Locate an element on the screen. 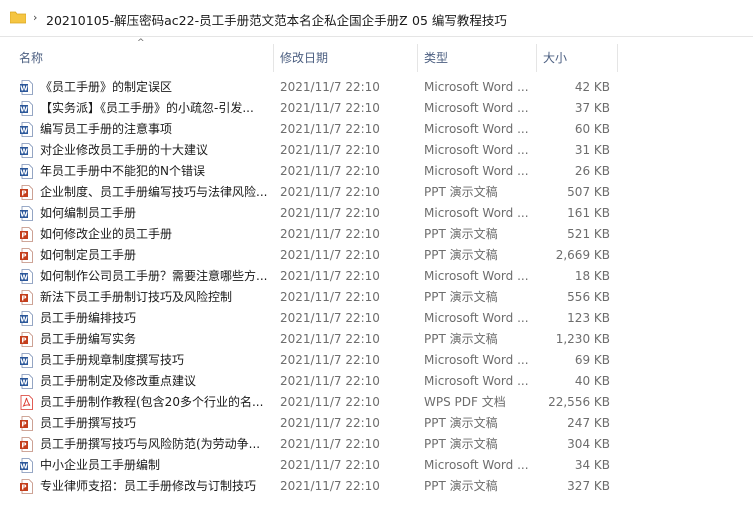 Image resolution: width=753 pixels, height=516 pixels. file-size: 161 KB is located at coordinates (588, 213).